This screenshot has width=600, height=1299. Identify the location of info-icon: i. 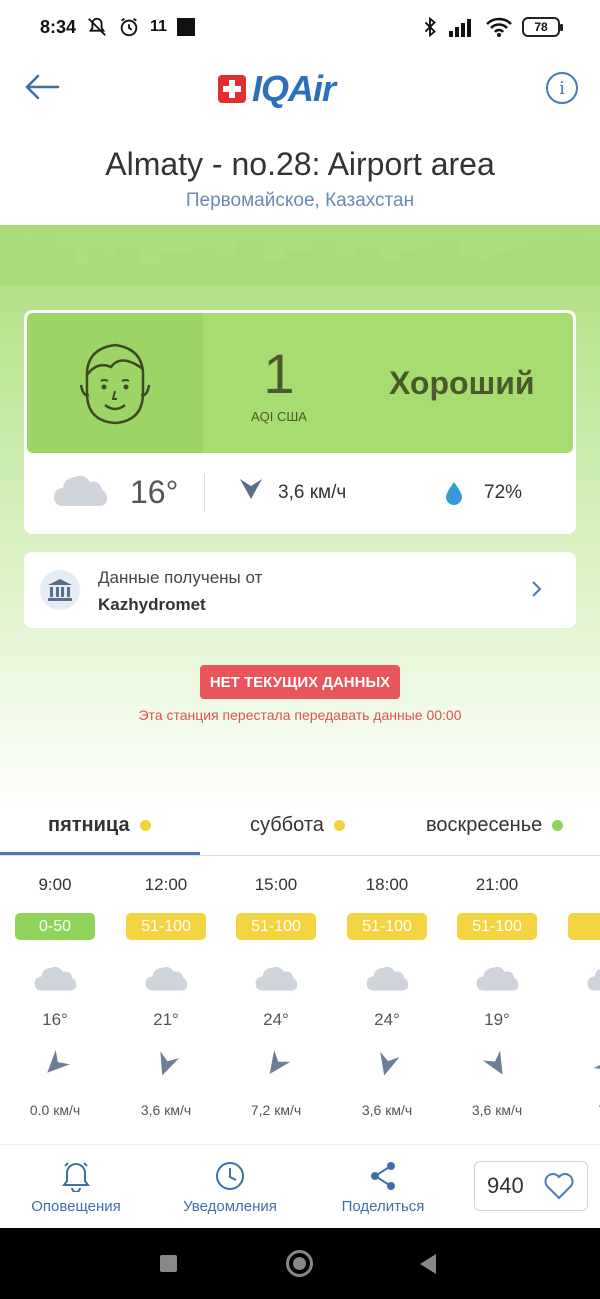
(562, 88).